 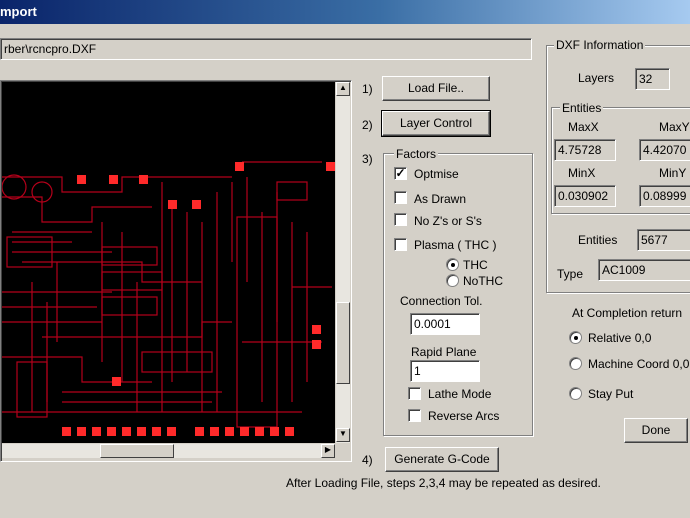 I want to click on step-4-label: 4), so click(x=367, y=460).